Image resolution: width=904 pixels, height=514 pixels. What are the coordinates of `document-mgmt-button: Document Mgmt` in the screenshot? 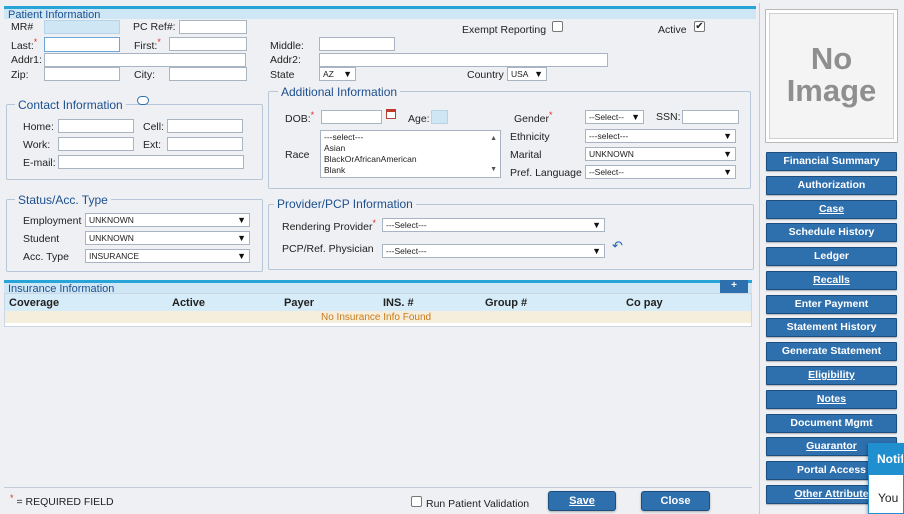 It's located at (831, 423).